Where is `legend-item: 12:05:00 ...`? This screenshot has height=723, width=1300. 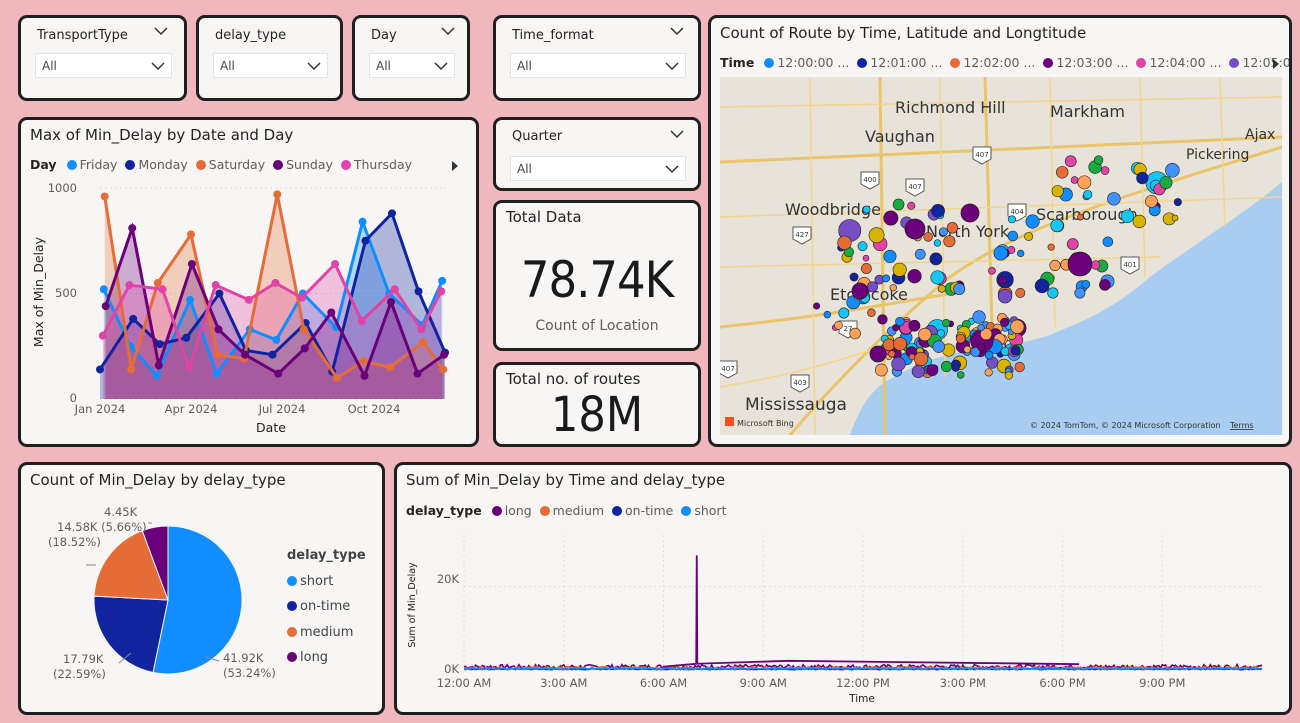
legend-item: 12:05:00 ... is located at coordinates (1259, 62).